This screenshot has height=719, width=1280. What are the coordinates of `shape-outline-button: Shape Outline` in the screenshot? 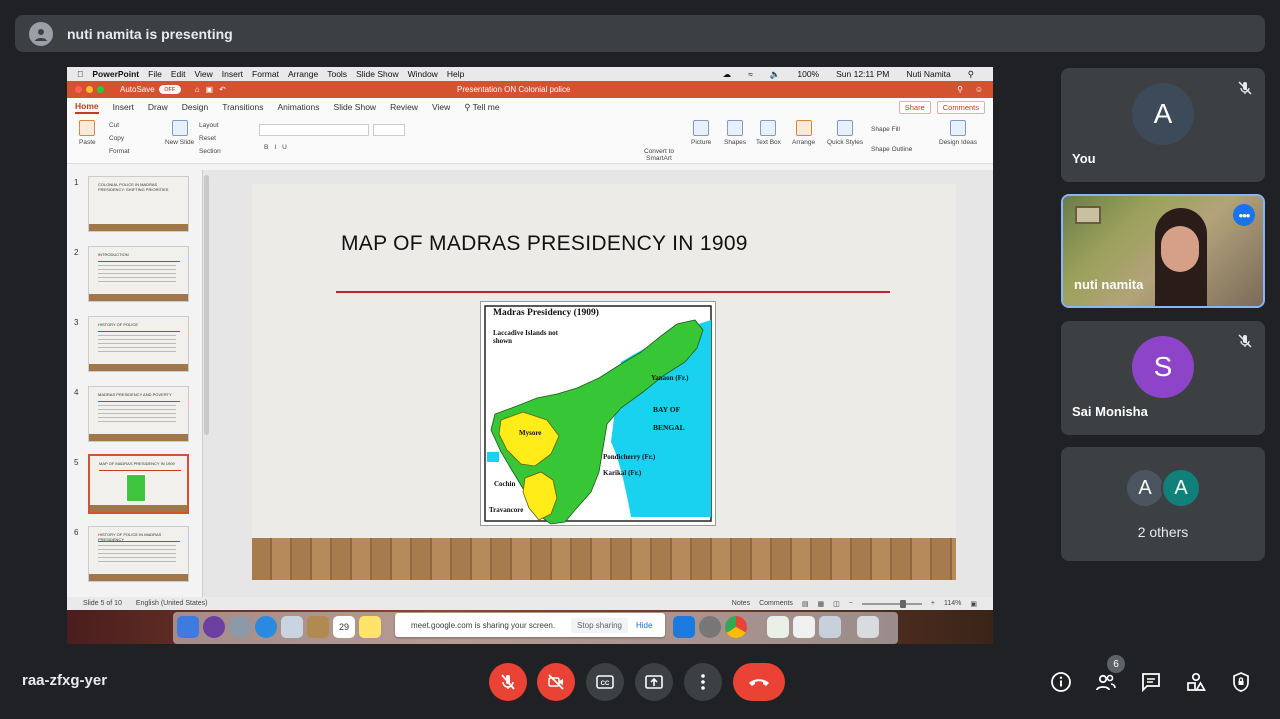 It's located at (891, 149).